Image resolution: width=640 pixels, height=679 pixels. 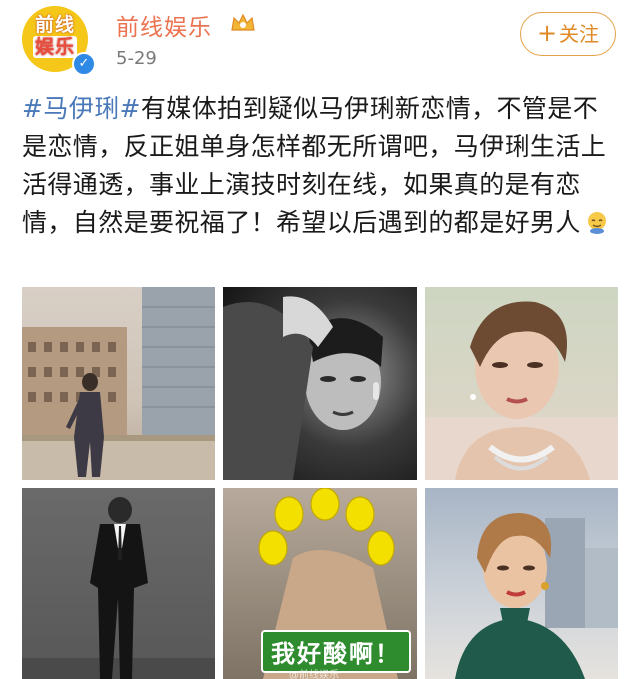 I want to click on photo-black-suit-art, so click(x=118, y=588).